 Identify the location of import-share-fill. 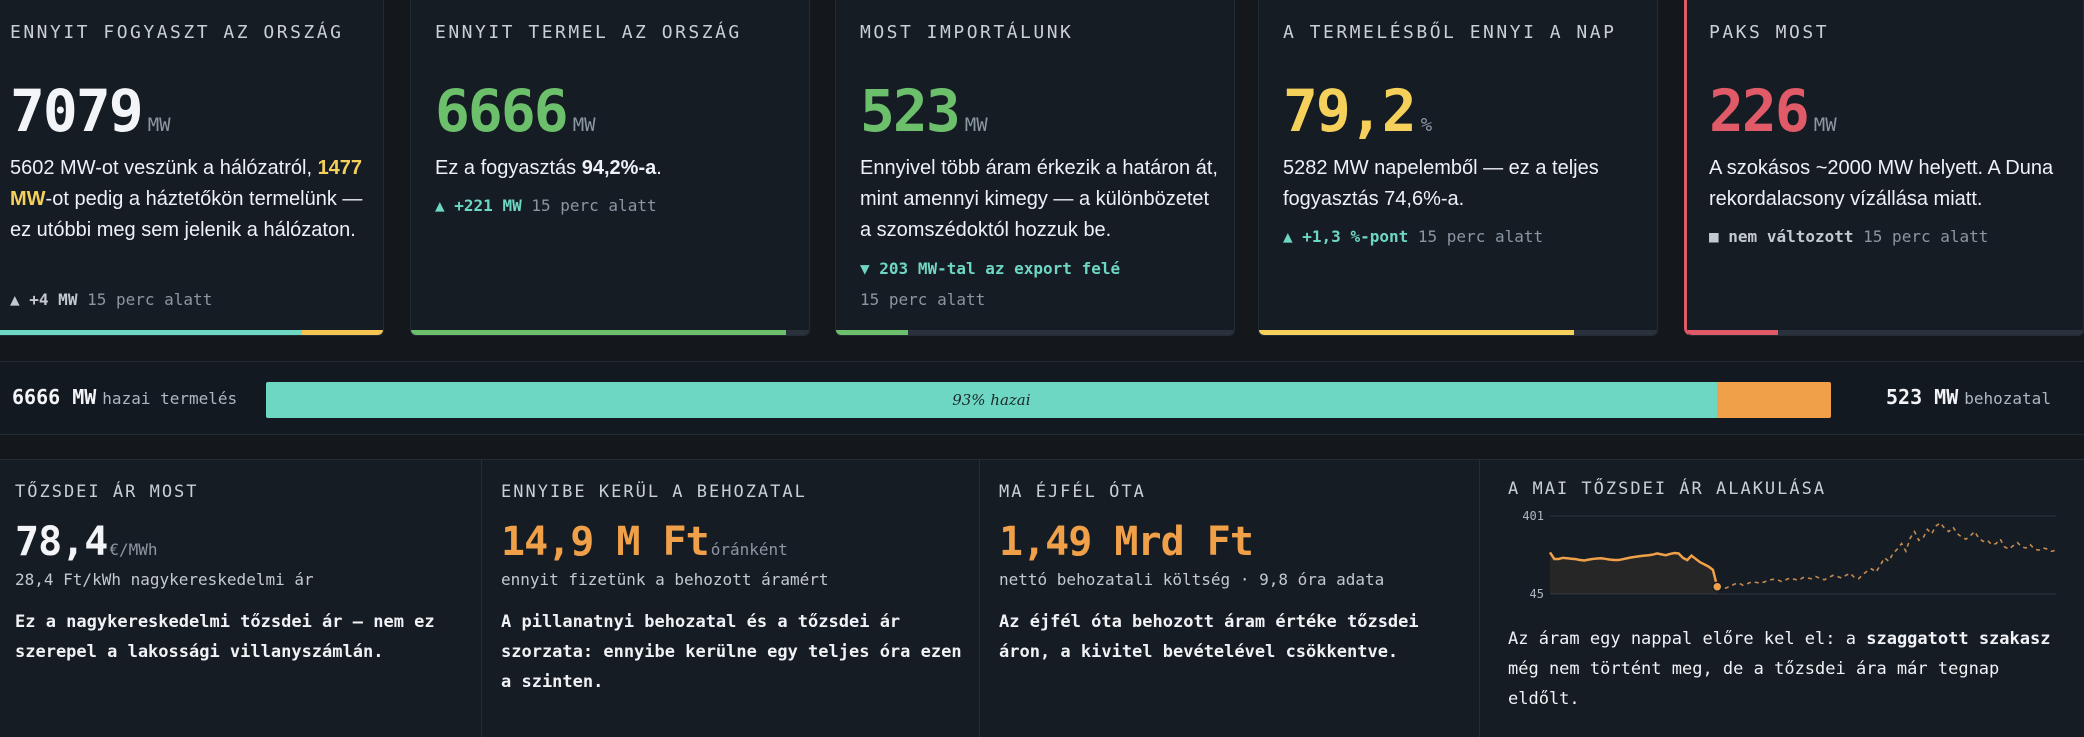
(1773, 400).